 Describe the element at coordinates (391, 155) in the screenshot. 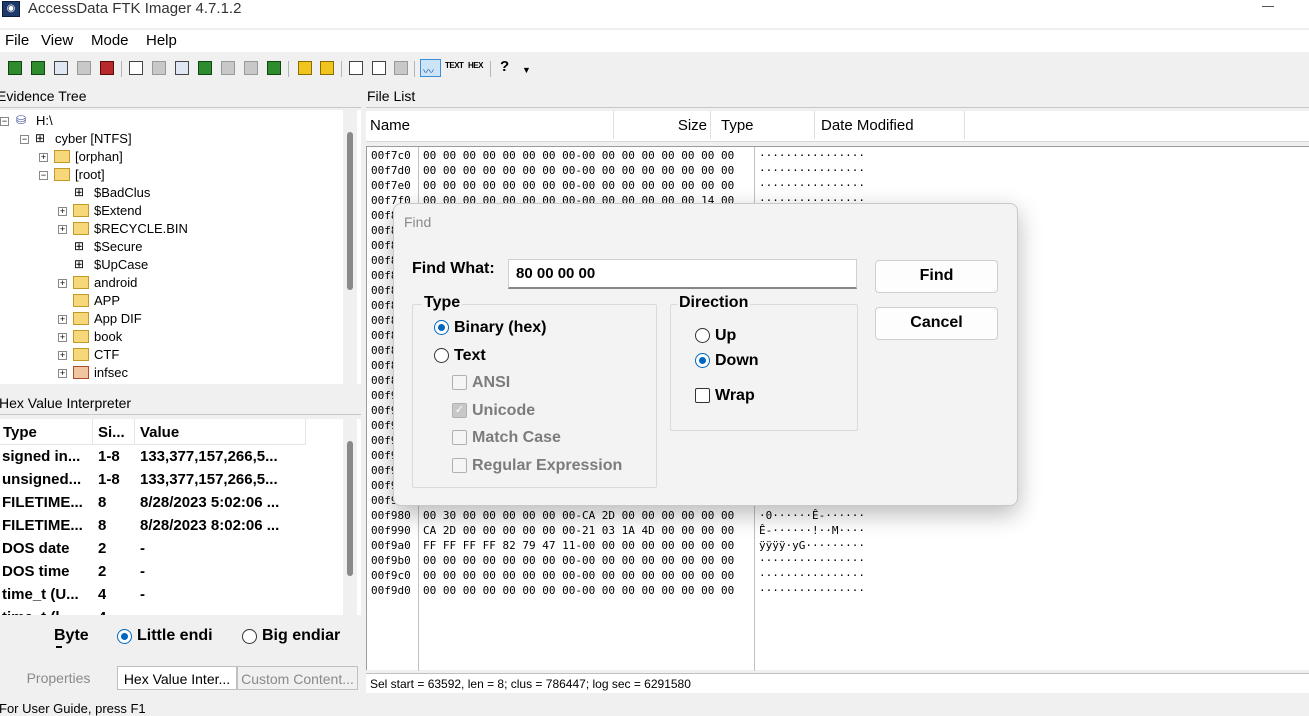

I see `hex-offset: 00f7c0` at that location.